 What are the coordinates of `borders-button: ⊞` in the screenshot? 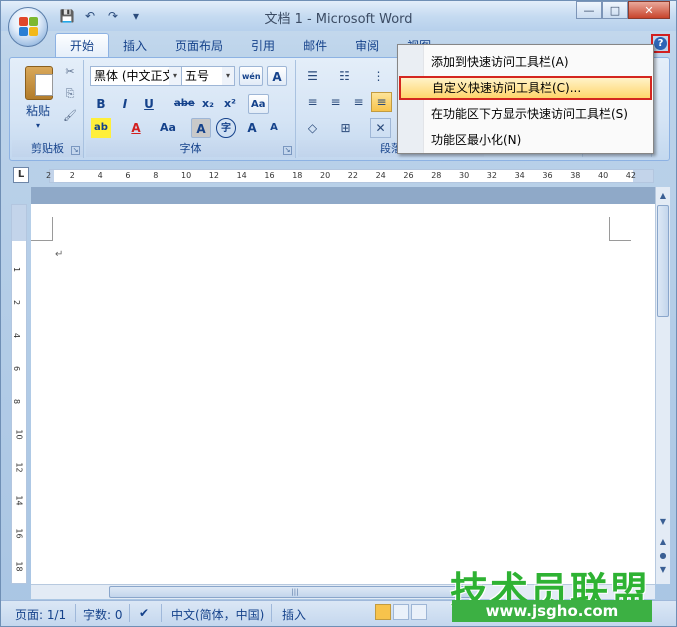 It's located at (345, 128).